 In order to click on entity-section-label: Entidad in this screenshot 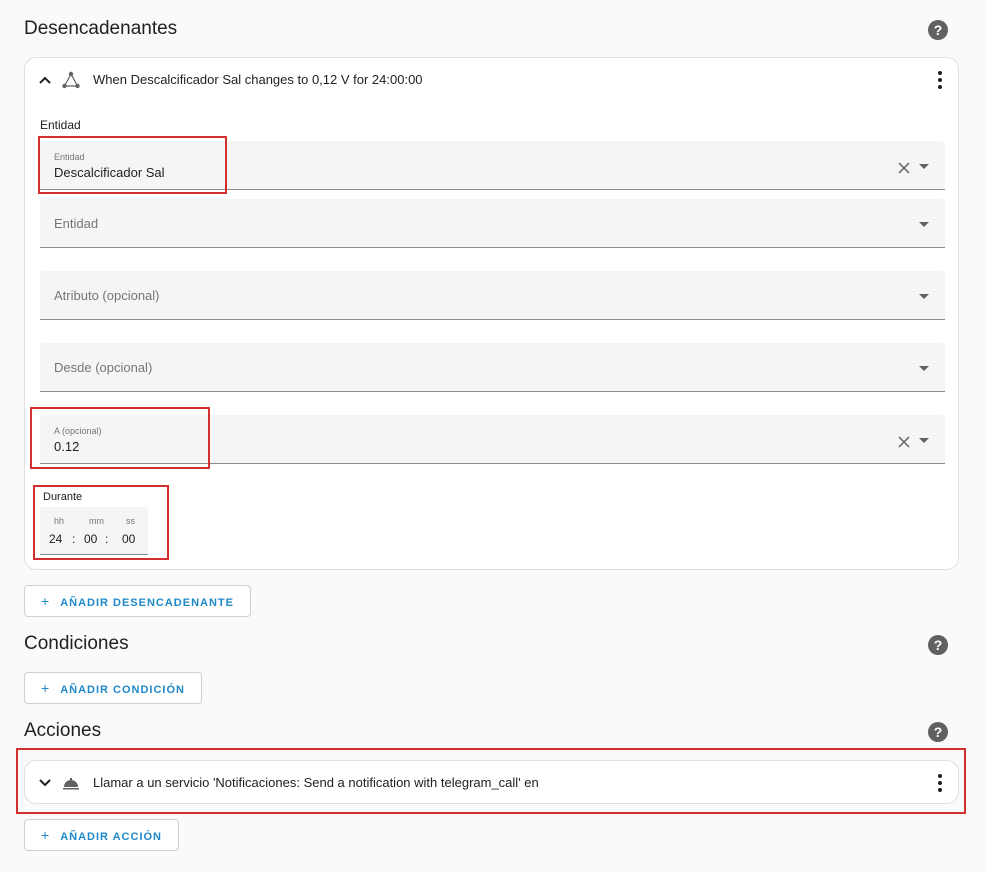, I will do `click(60, 125)`.